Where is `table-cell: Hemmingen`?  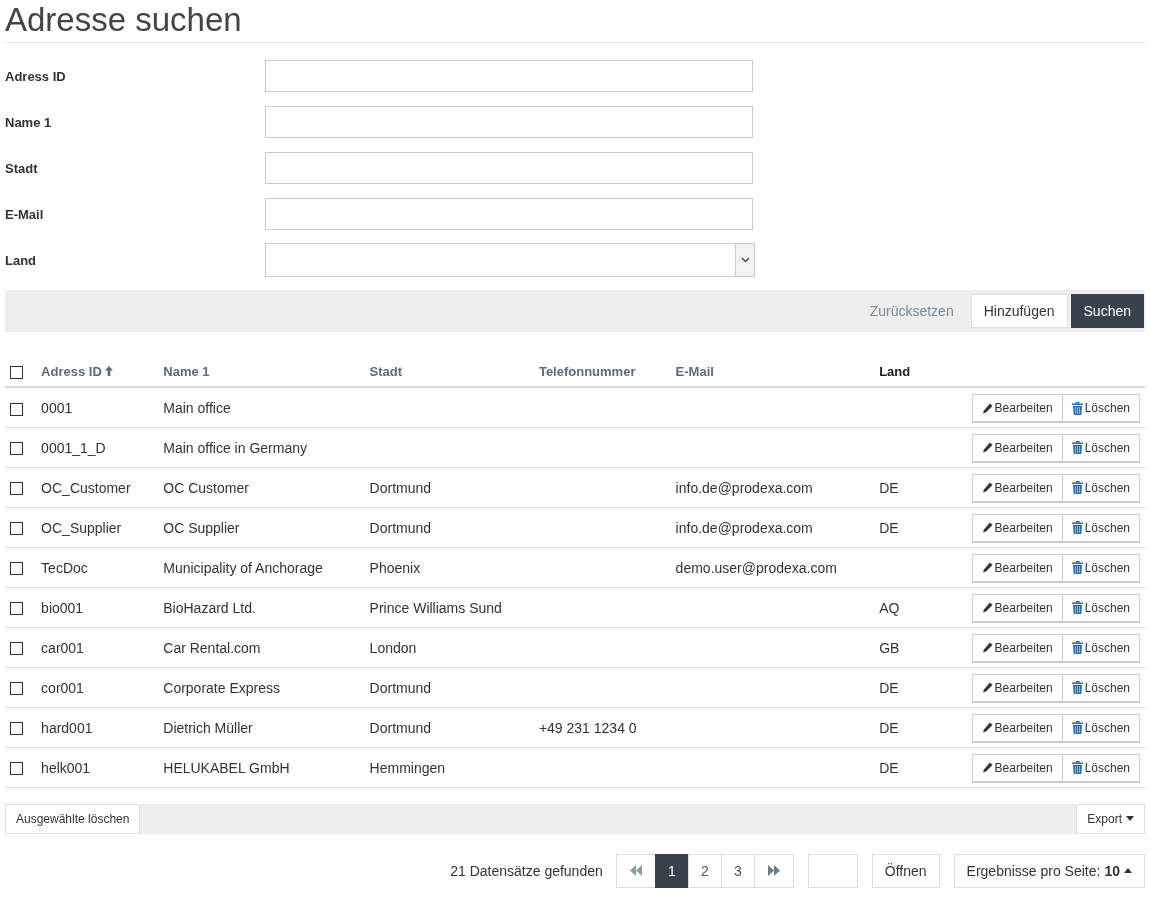 table-cell: Hemmingen is located at coordinates (407, 767).